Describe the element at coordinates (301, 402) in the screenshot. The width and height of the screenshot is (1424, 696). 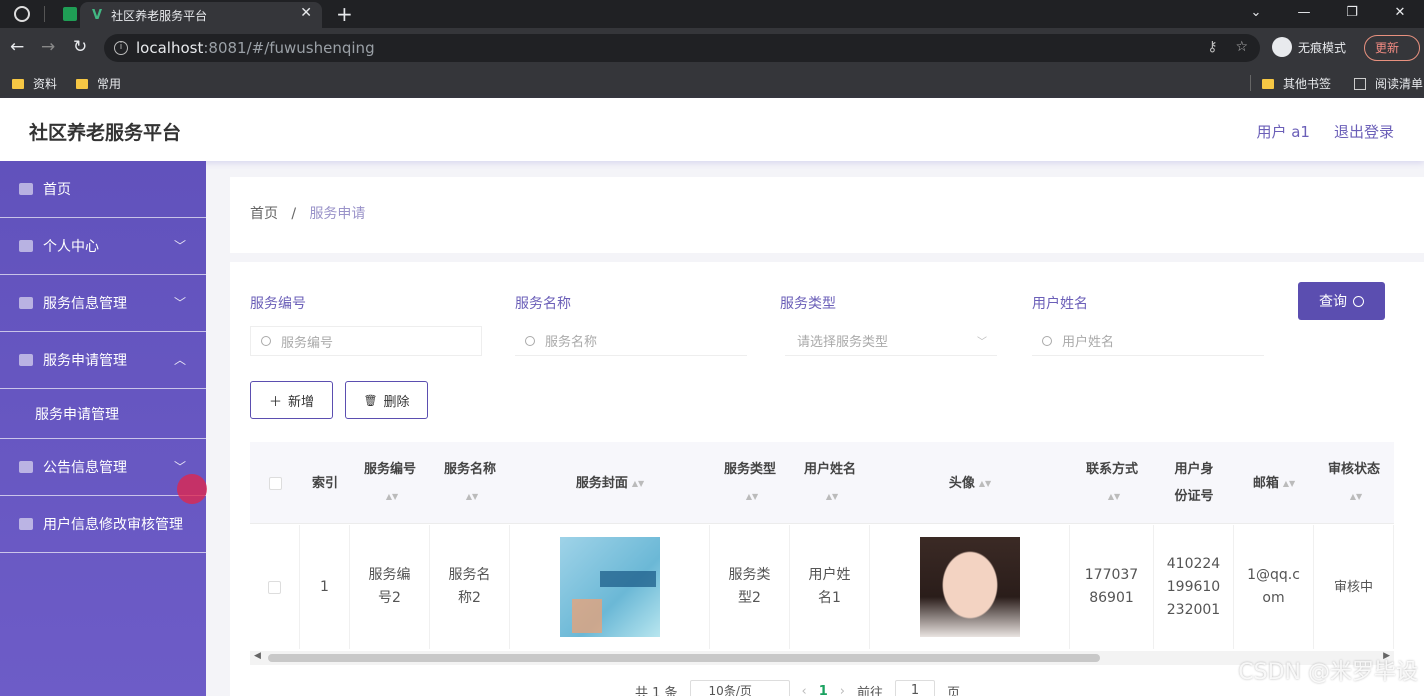
I see `add-button-label: 新增` at that location.